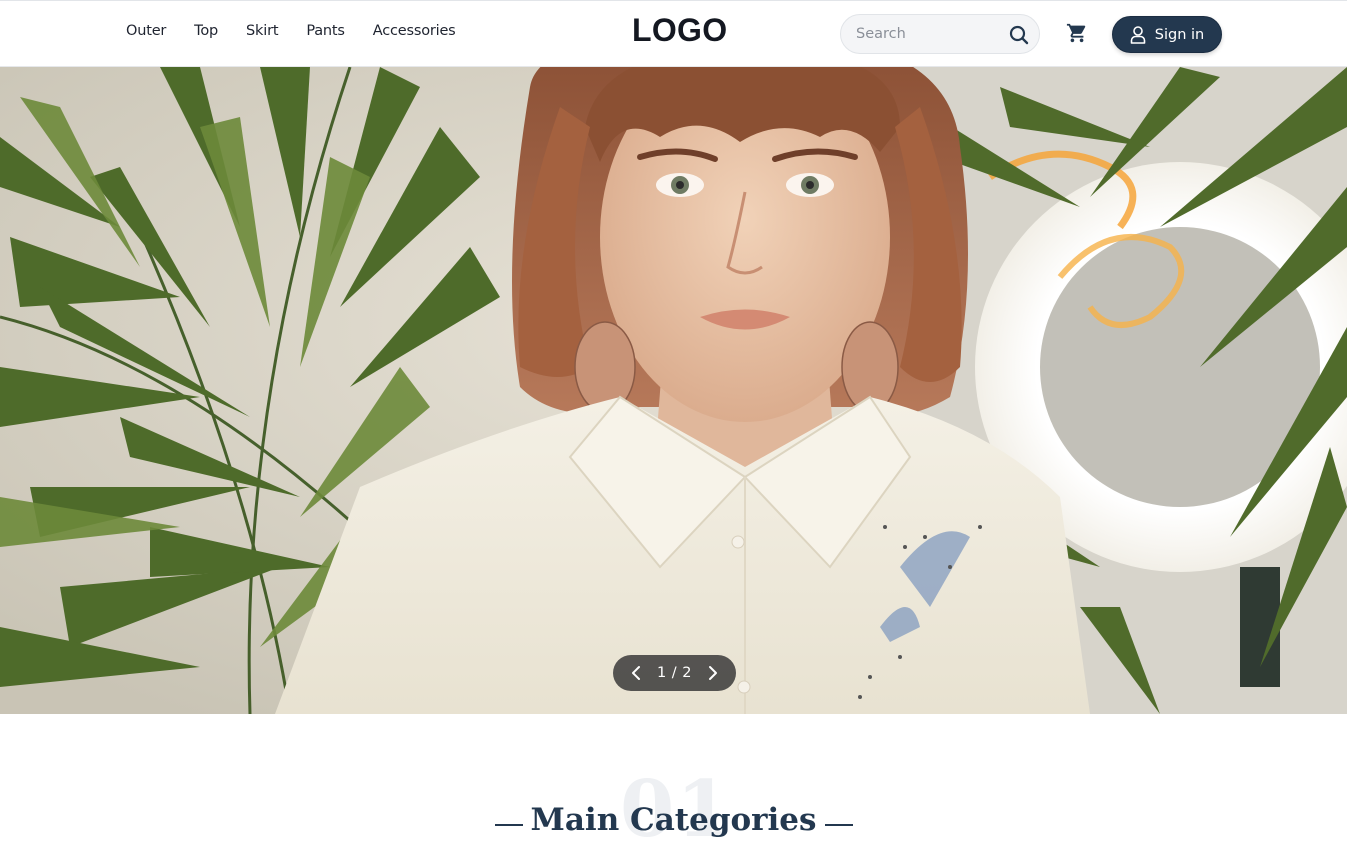 This screenshot has width=1347, height=842. Describe the element at coordinates (1138, 34) in the screenshot. I see `user-icon` at that location.